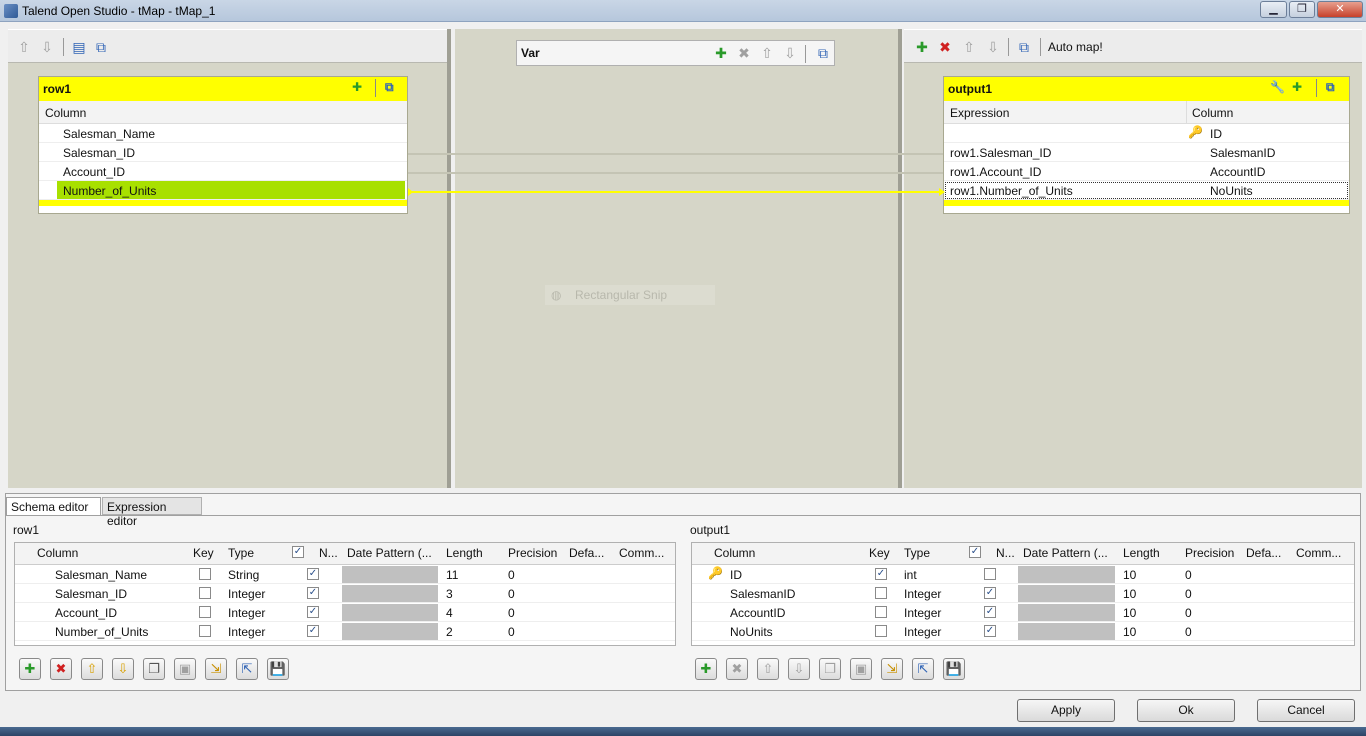 The height and width of the screenshot is (736, 1366). I want to click on table-row: Salesman_Name String ✓ 11 0, so click(345, 574).